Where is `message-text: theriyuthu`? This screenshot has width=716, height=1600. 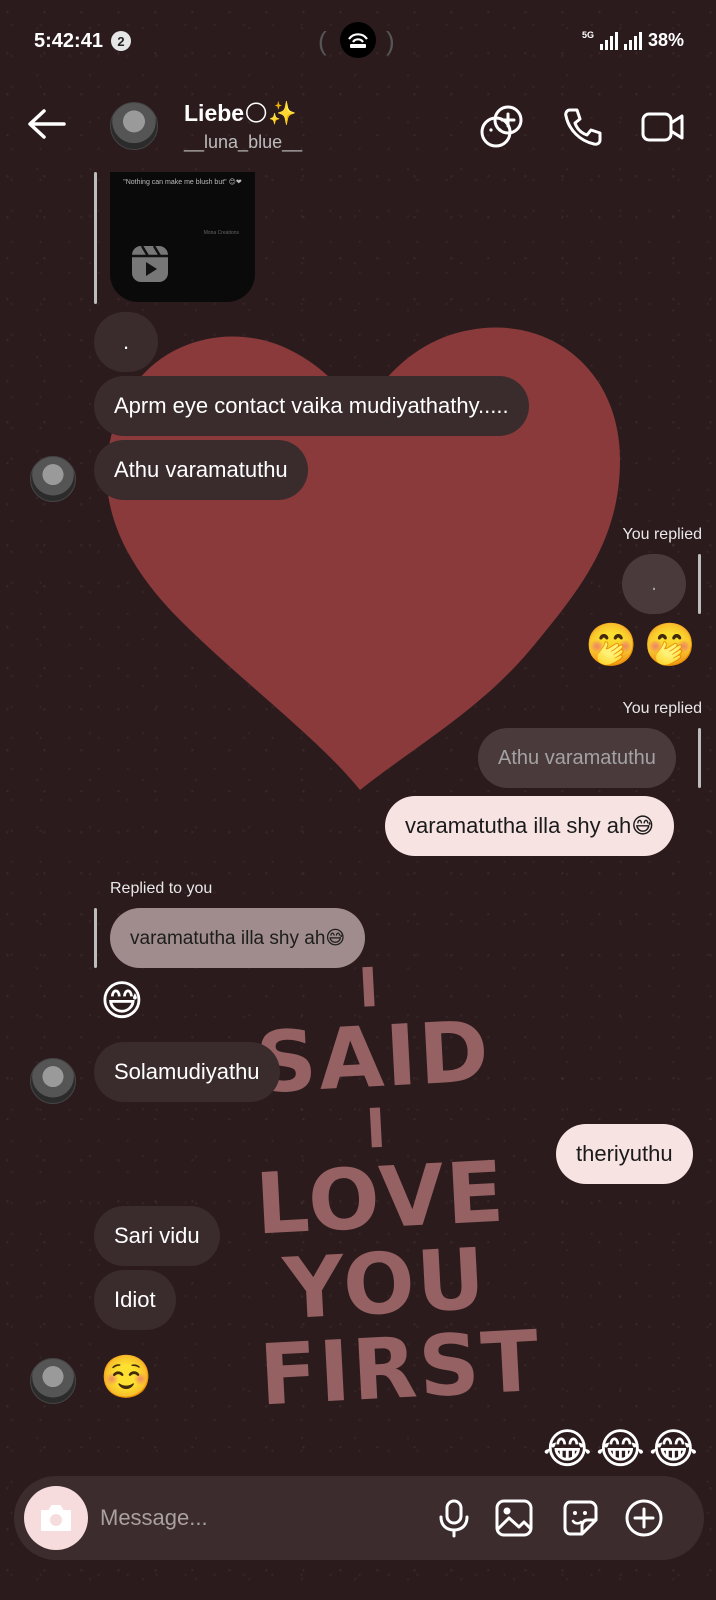 message-text: theriyuthu is located at coordinates (624, 1153).